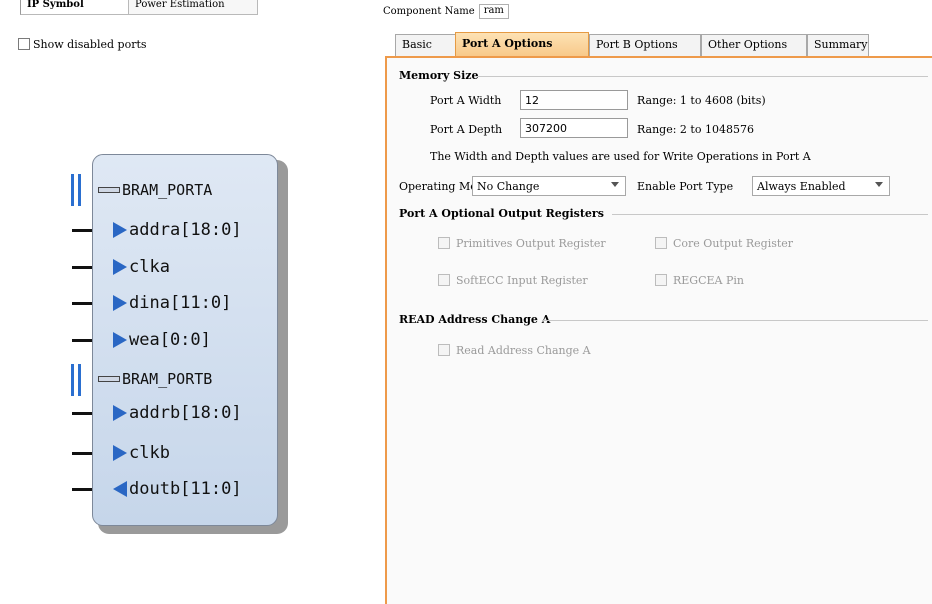  Describe the element at coordinates (170, 340) in the screenshot. I see `port-label: wea[0:0]` at that location.